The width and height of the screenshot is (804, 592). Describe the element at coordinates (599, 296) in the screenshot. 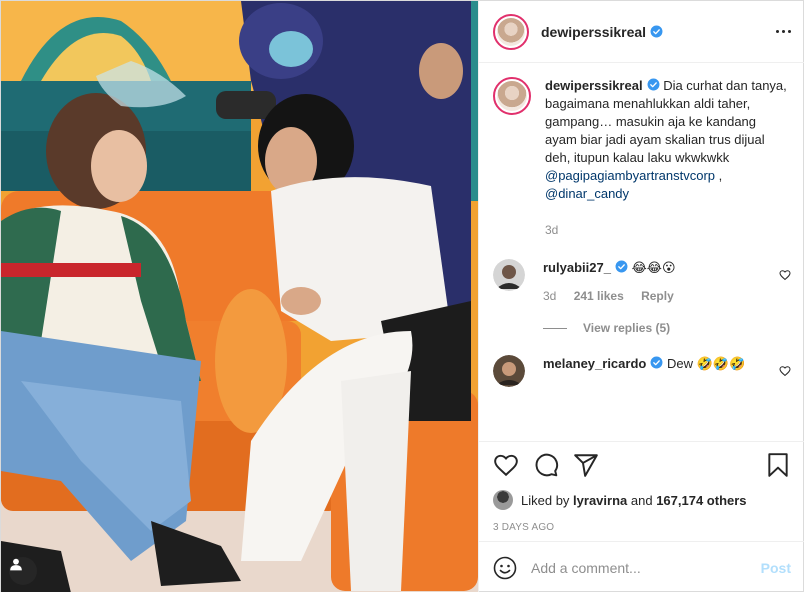

I see `comment-likes: 241 likes` at that location.